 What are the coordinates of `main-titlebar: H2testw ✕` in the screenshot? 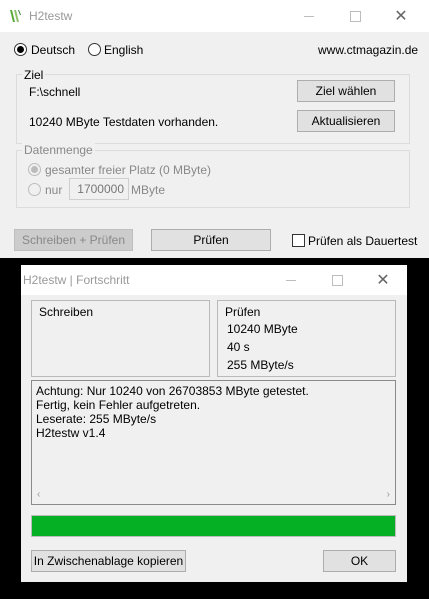 It's located at (214, 16).